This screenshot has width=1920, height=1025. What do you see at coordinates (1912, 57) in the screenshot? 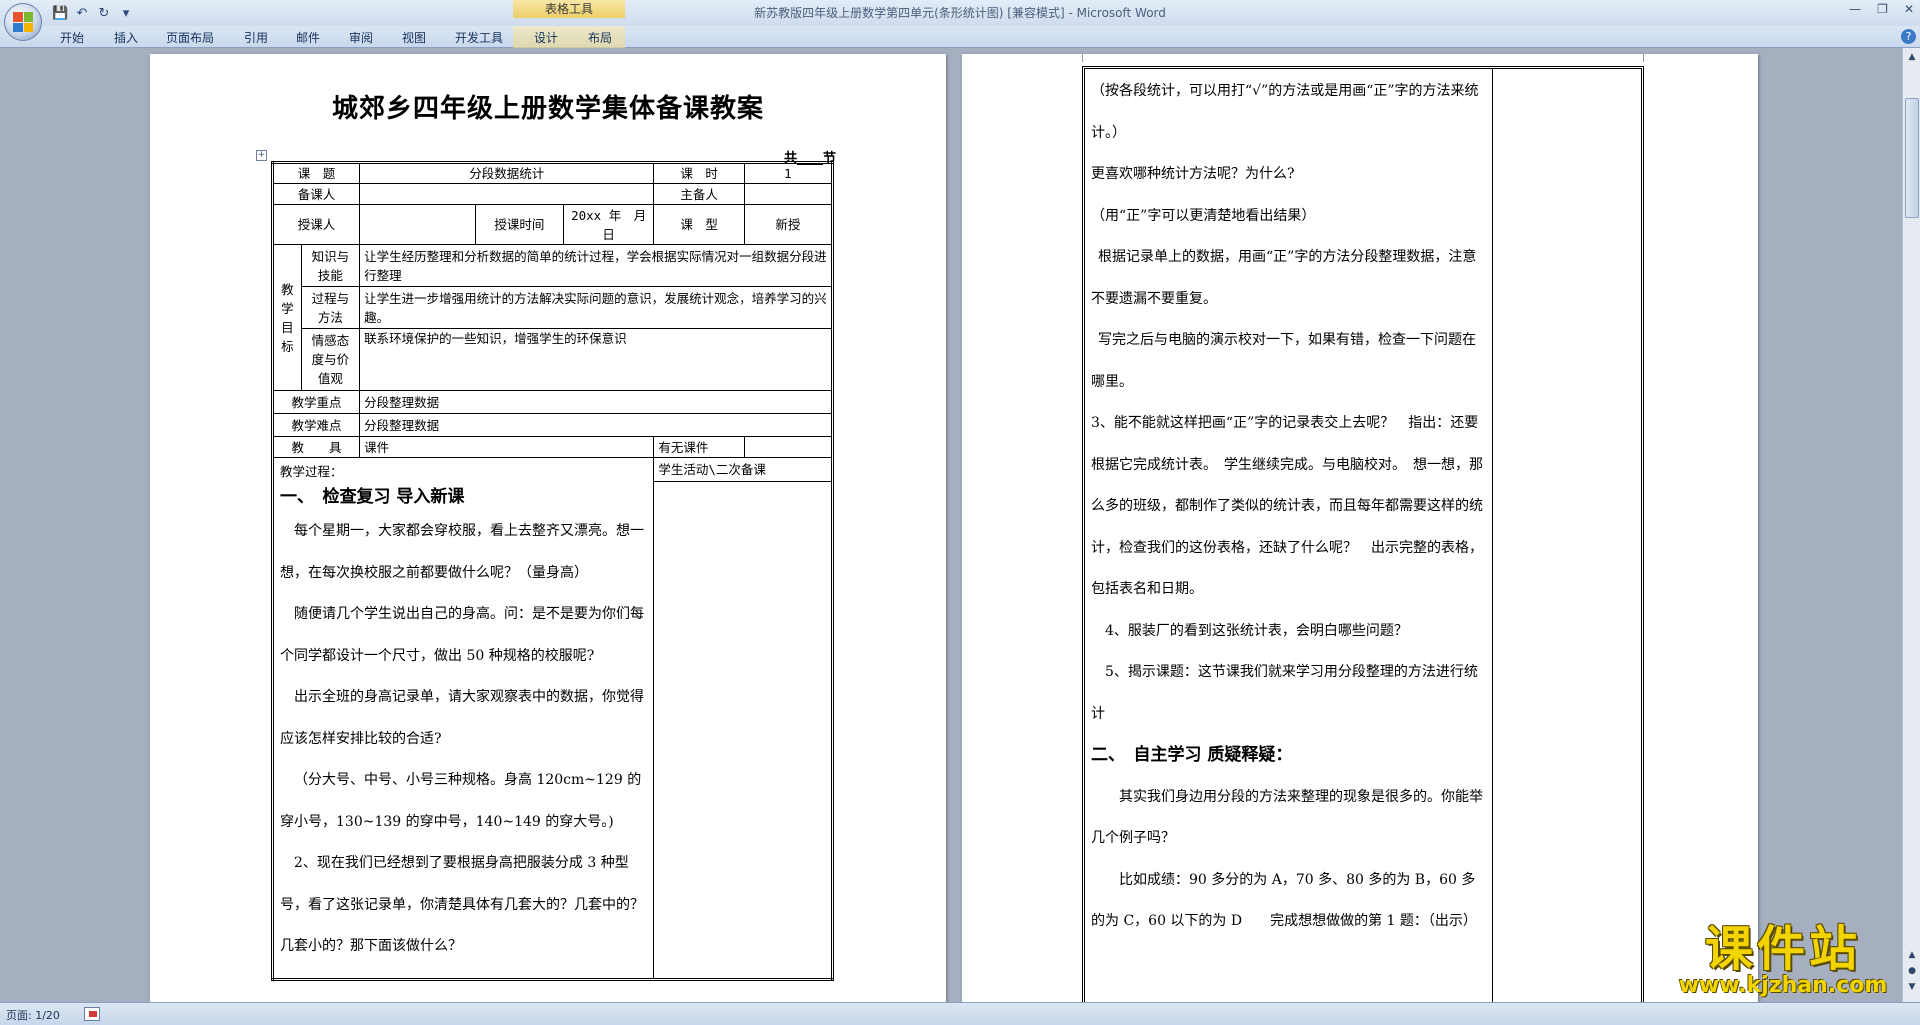
I see `scroll-up-icon: ▲` at bounding box center [1912, 57].